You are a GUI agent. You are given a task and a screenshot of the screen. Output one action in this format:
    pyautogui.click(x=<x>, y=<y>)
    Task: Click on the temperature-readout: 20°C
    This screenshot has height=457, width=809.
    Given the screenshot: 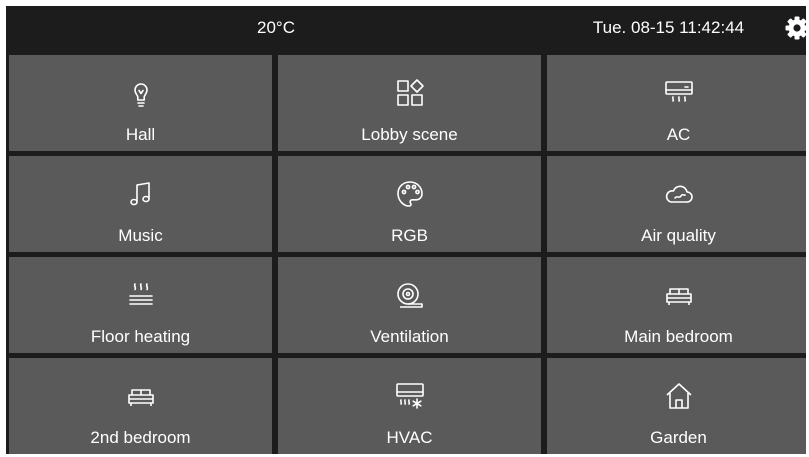 What is the action you would take?
    pyautogui.click(x=276, y=27)
    